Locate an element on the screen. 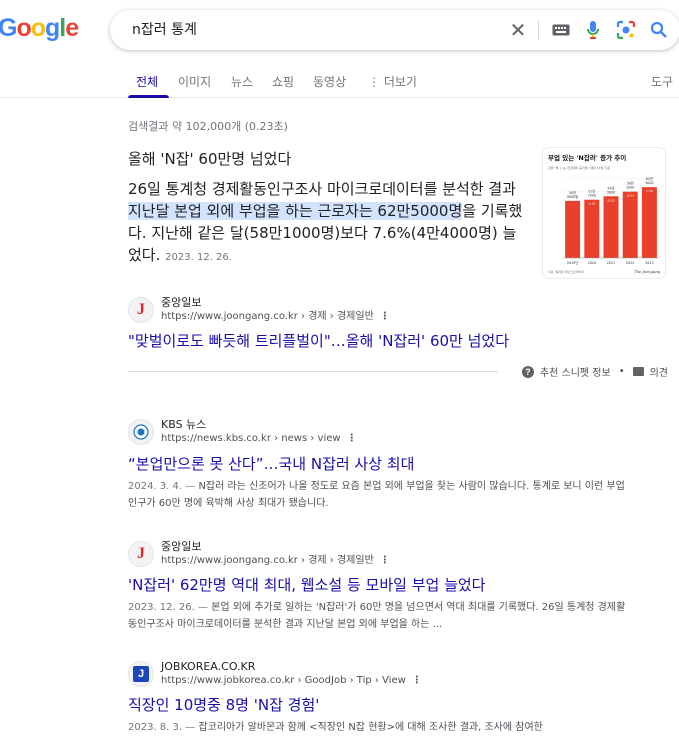 This screenshot has height=736, width=679. tab-news: 뉴스 is located at coordinates (242, 81).